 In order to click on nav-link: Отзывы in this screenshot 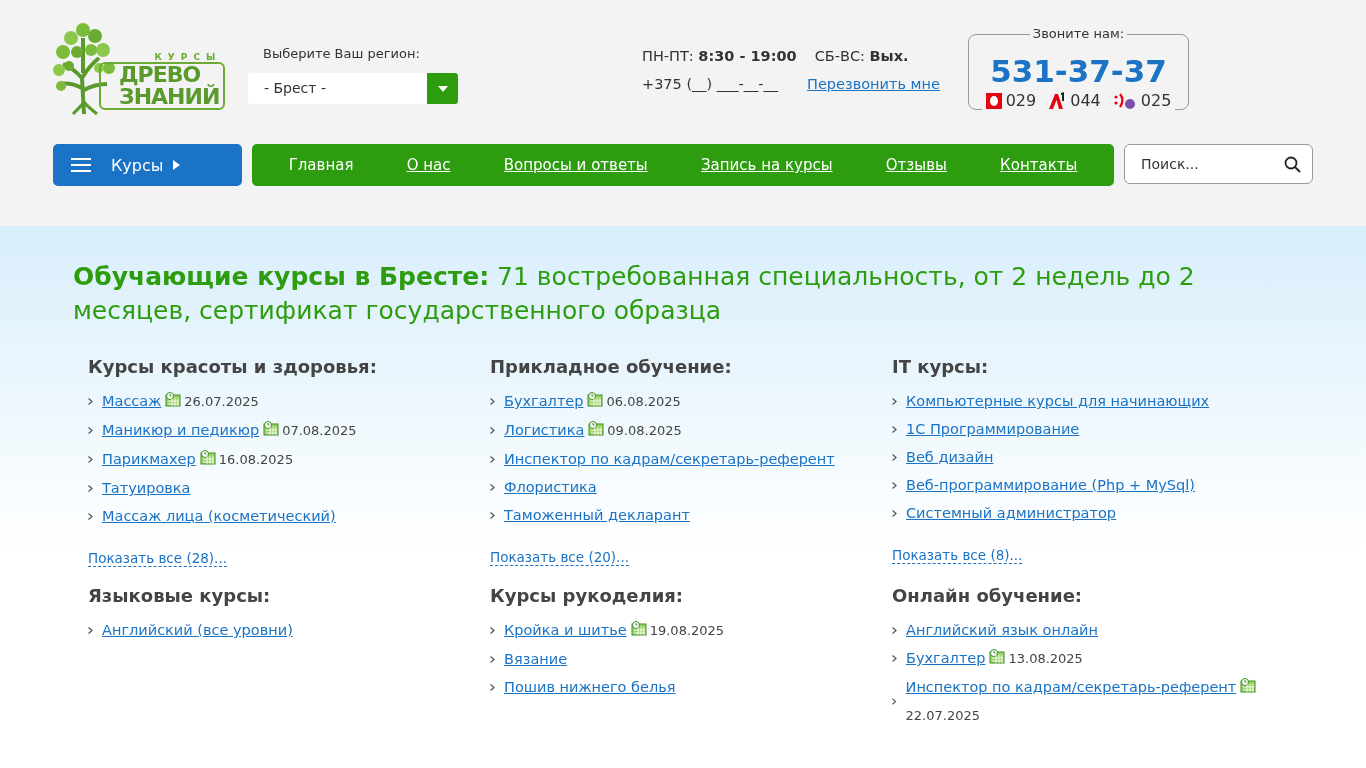, I will do `click(916, 165)`.